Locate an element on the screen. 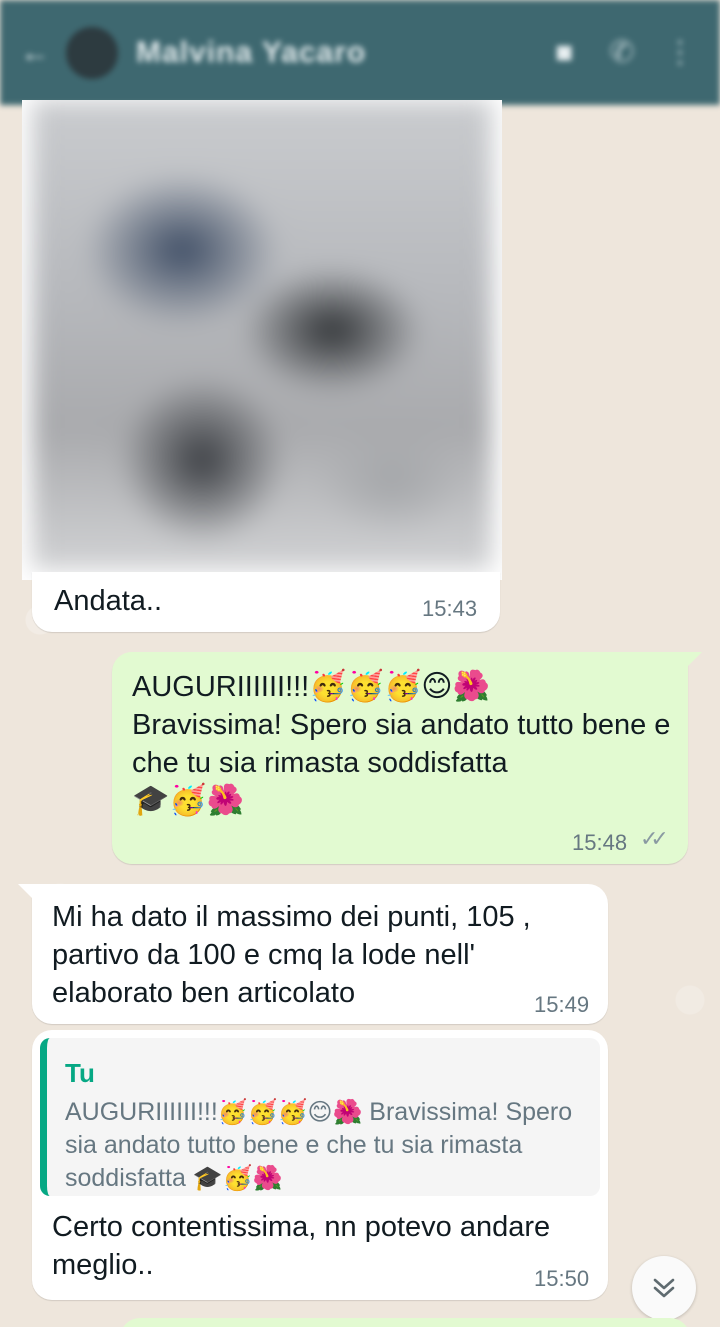 The width and height of the screenshot is (720, 1327). quoted-author: Tu is located at coordinates (80, 1073).